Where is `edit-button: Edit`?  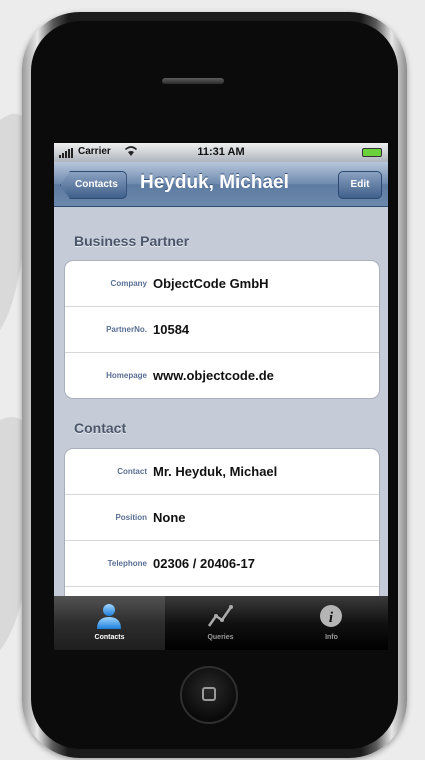 edit-button: Edit is located at coordinates (360, 185).